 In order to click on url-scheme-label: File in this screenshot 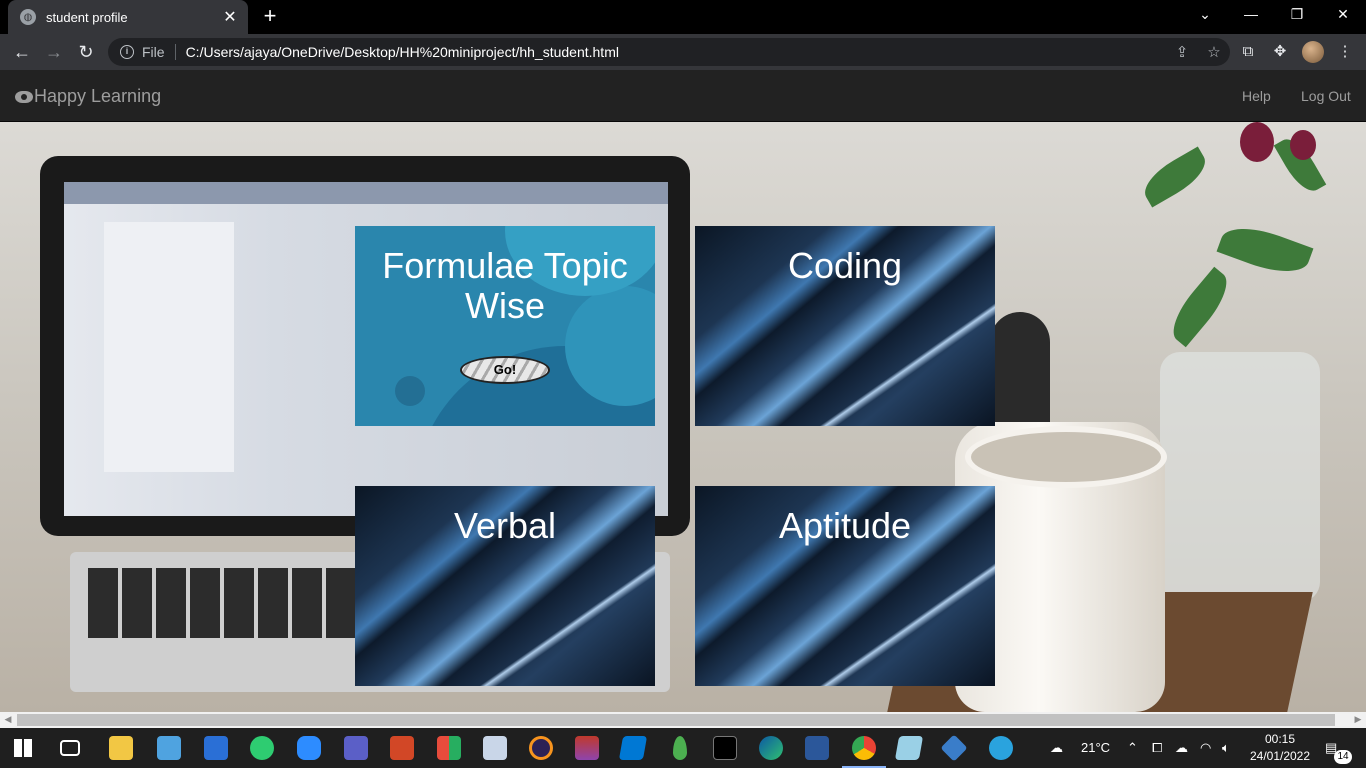, I will do `click(159, 52)`.